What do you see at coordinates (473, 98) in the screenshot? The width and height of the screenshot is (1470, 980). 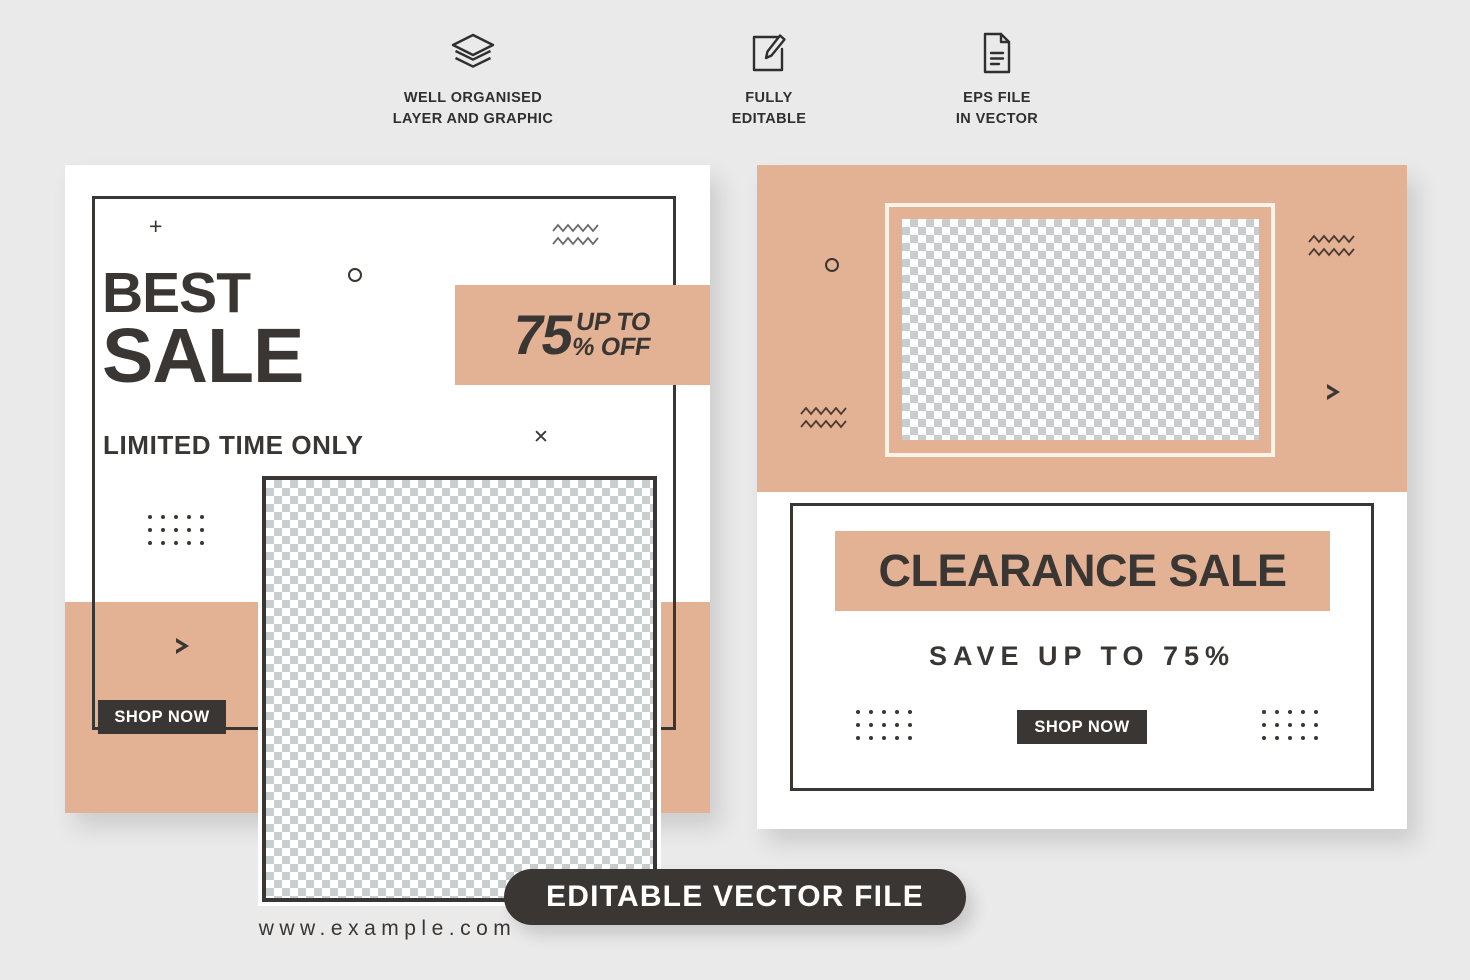 I see `feature-label-line1: WELL ORGANISED` at bounding box center [473, 98].